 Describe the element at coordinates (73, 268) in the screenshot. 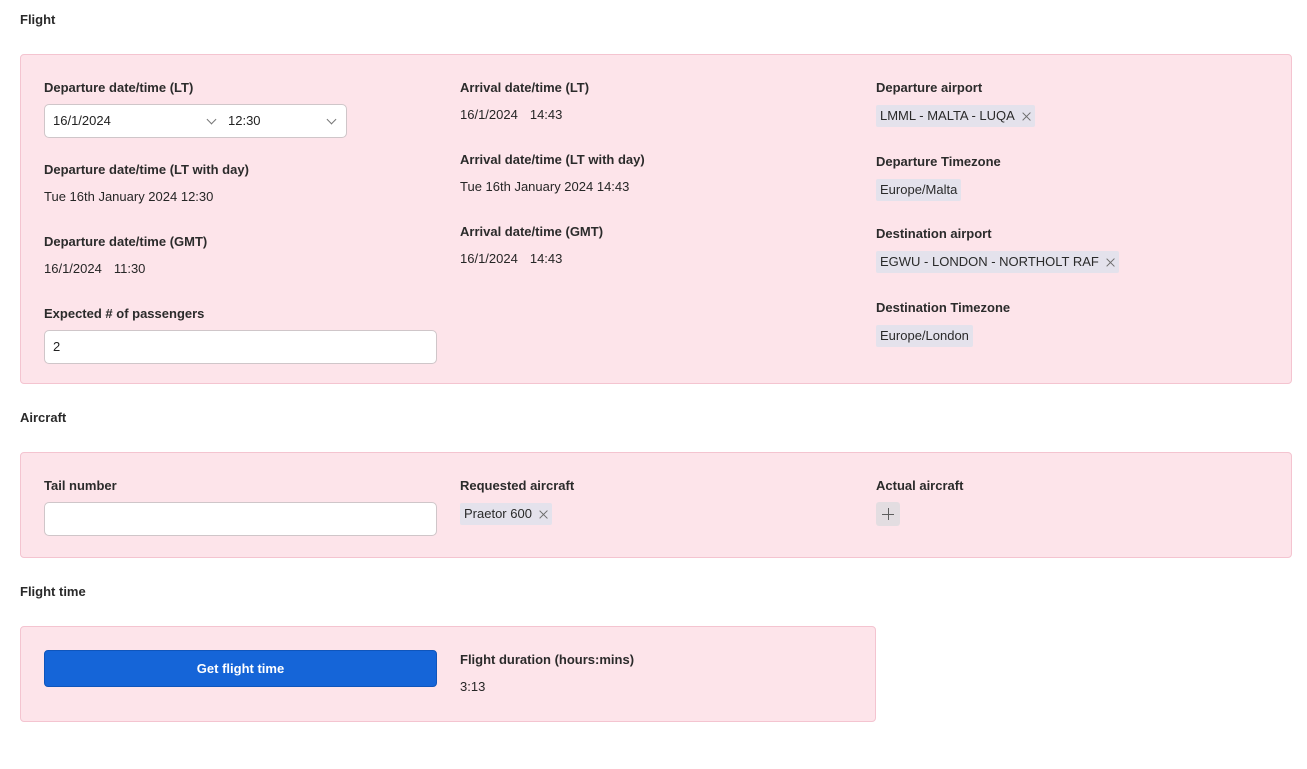

I see `departure-gmt-date: 16/1/2024` at that location.